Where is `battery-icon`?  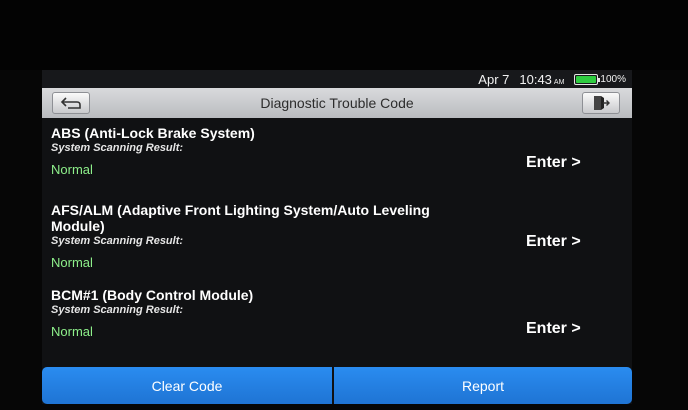
battery-icon is located at coordinates (587, 79).